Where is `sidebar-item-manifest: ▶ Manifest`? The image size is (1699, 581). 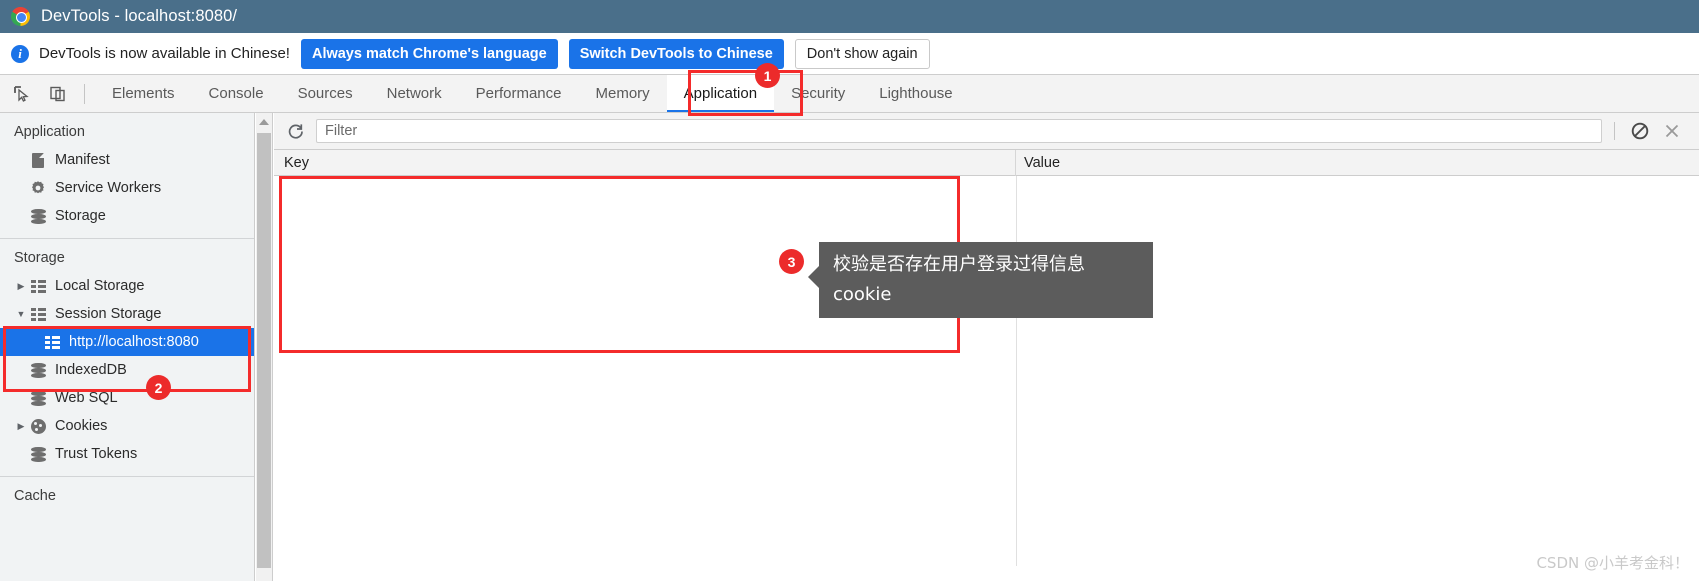 sidebar-item-manifest: ▶ Manifest is located at coordinates (127, 160).